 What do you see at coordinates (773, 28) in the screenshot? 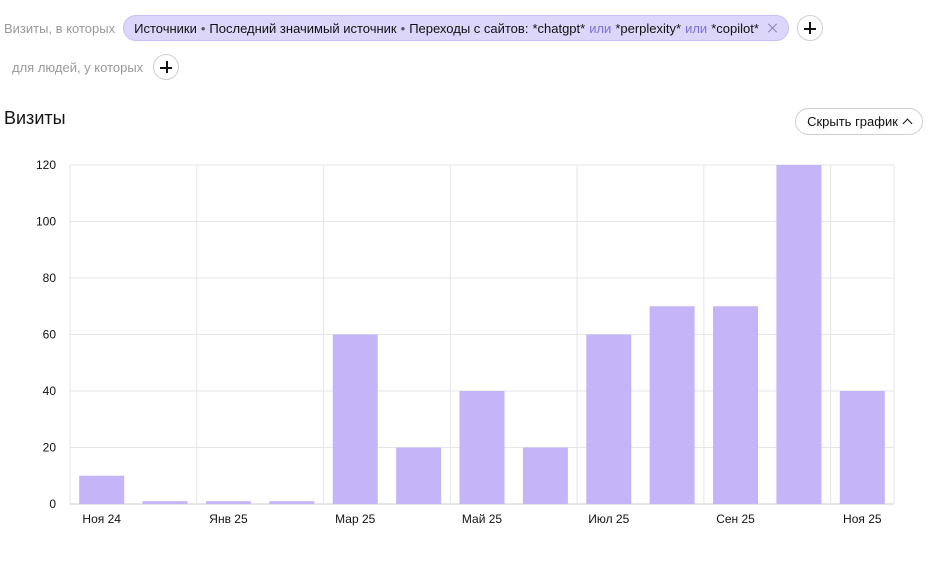
I see `close-icon` at bounding box center [773, 28].